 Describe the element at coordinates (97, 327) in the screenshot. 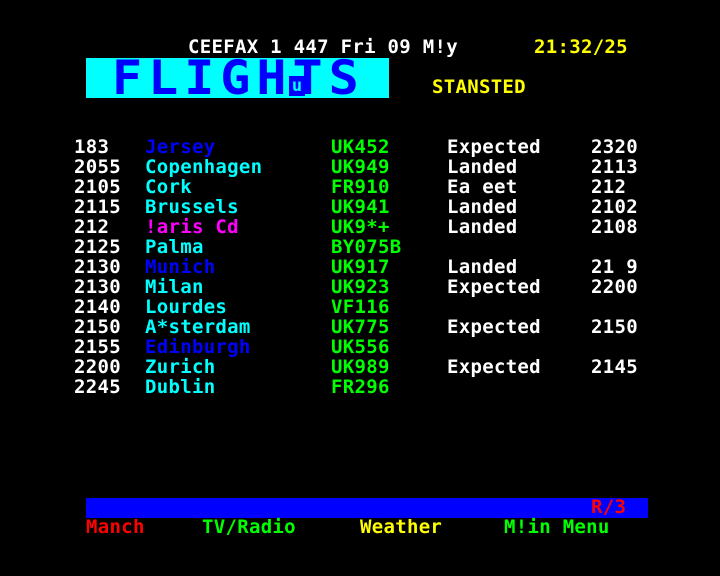

I see `flight-time: 2150` at that location.